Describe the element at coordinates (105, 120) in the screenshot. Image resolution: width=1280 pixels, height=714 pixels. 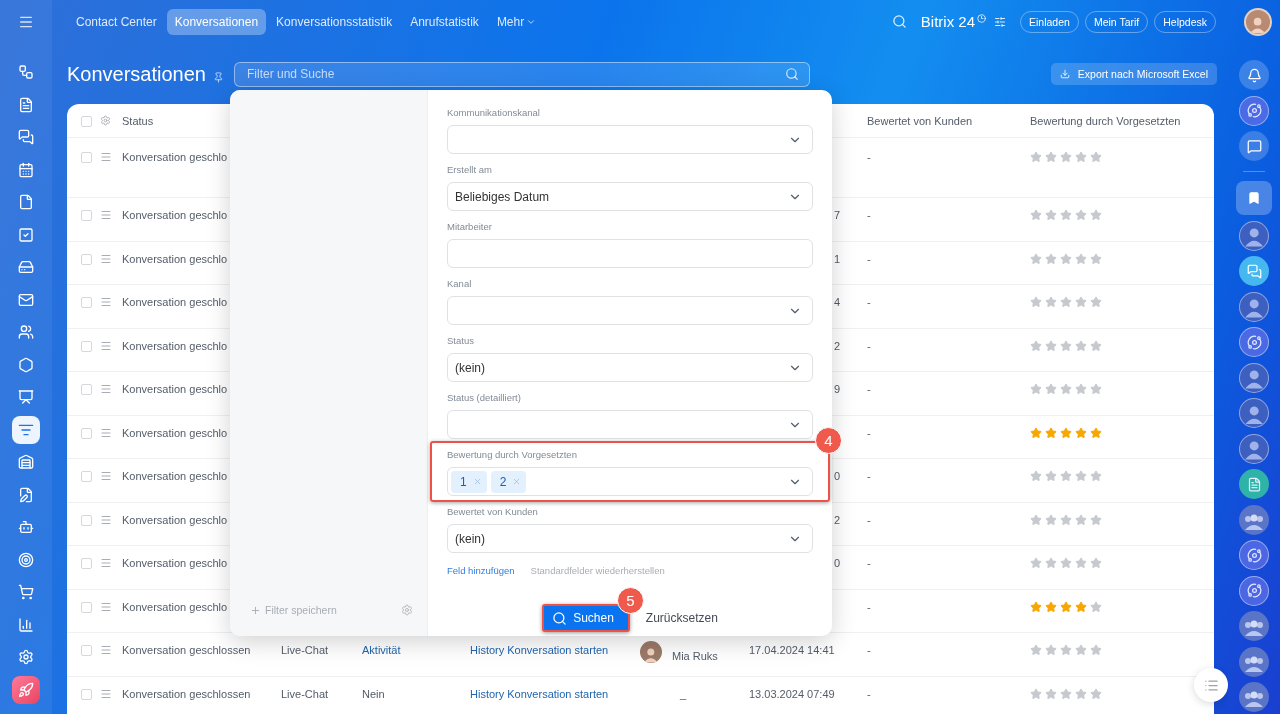
I see `settings-icon` at that location.